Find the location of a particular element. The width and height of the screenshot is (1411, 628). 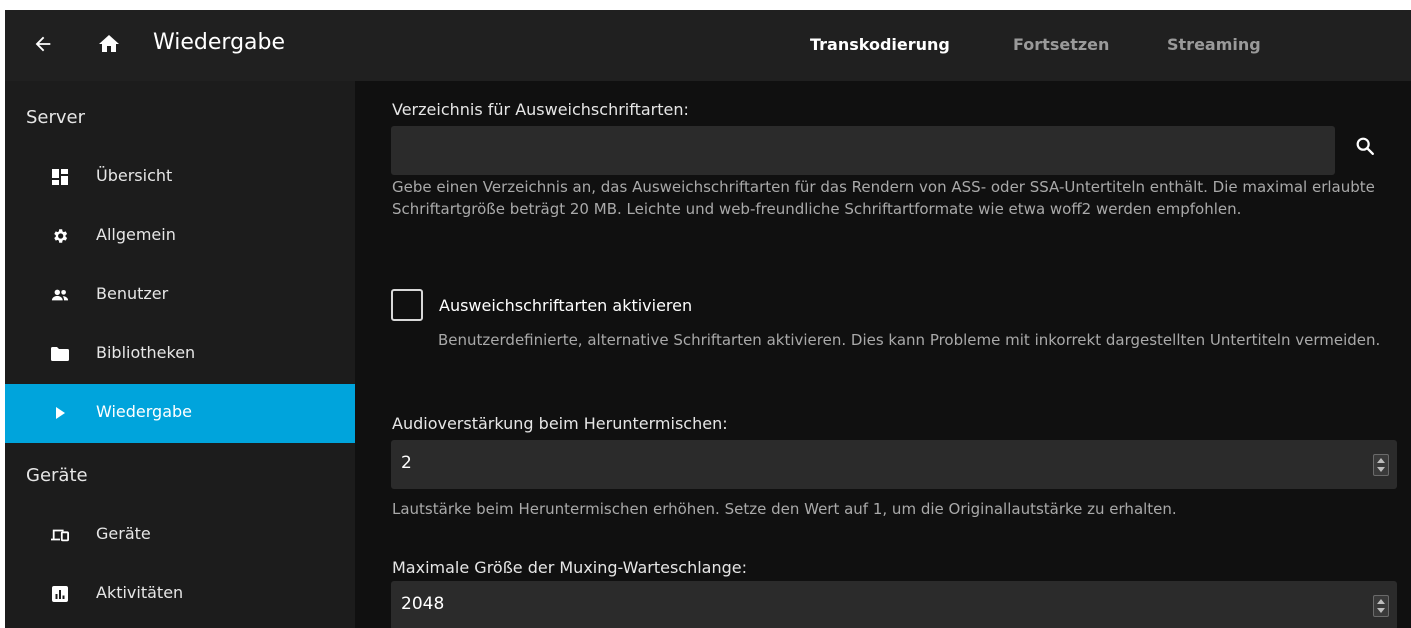

tab-streaming: Streaming is located at coordinates (1214, 44).